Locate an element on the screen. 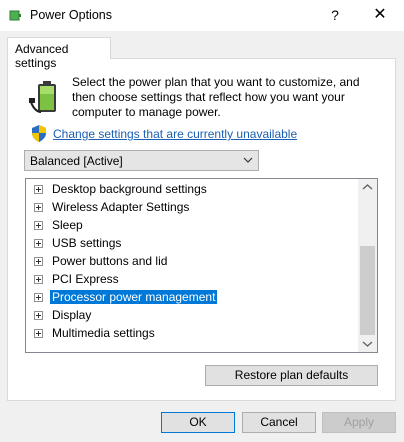 The width and height of the screenshot is (404, 442). tree-item-processor-power: Processor power management is located at coordinates (194, 297).